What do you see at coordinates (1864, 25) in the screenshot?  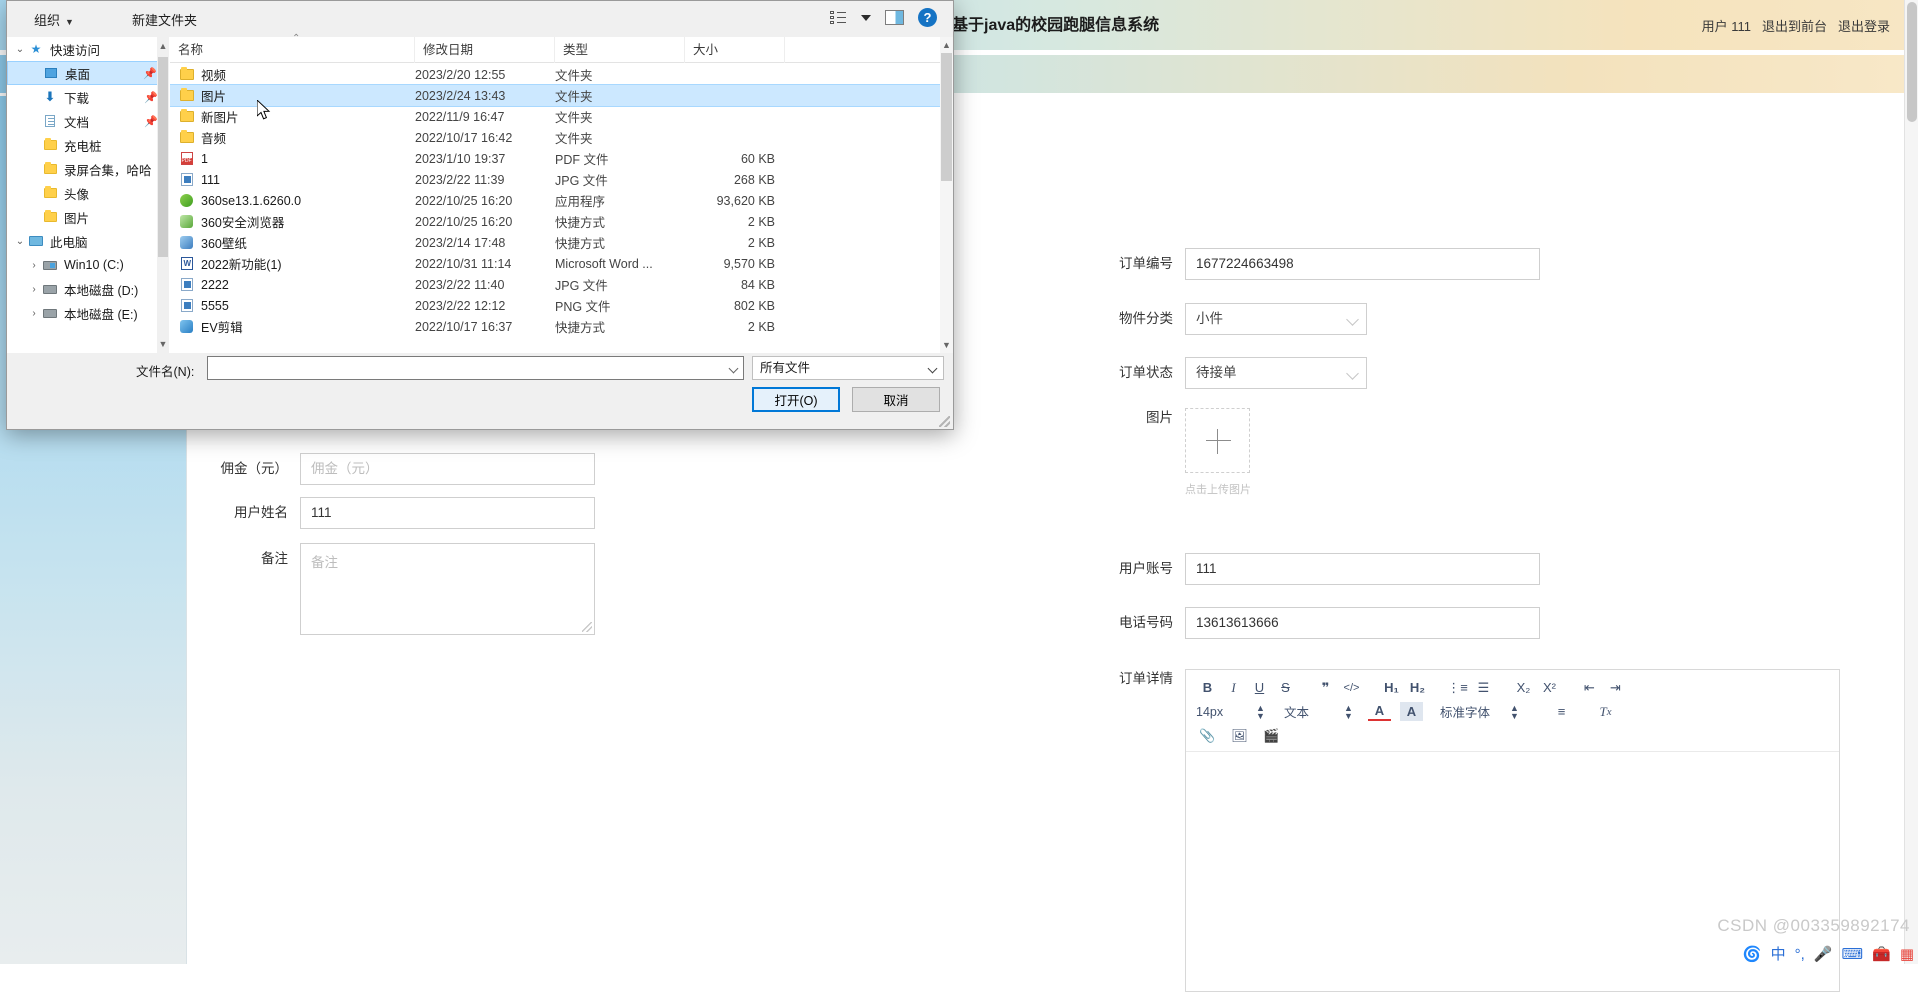 I see `logout-link: 退出登录` at bounding box center [1864, 25].